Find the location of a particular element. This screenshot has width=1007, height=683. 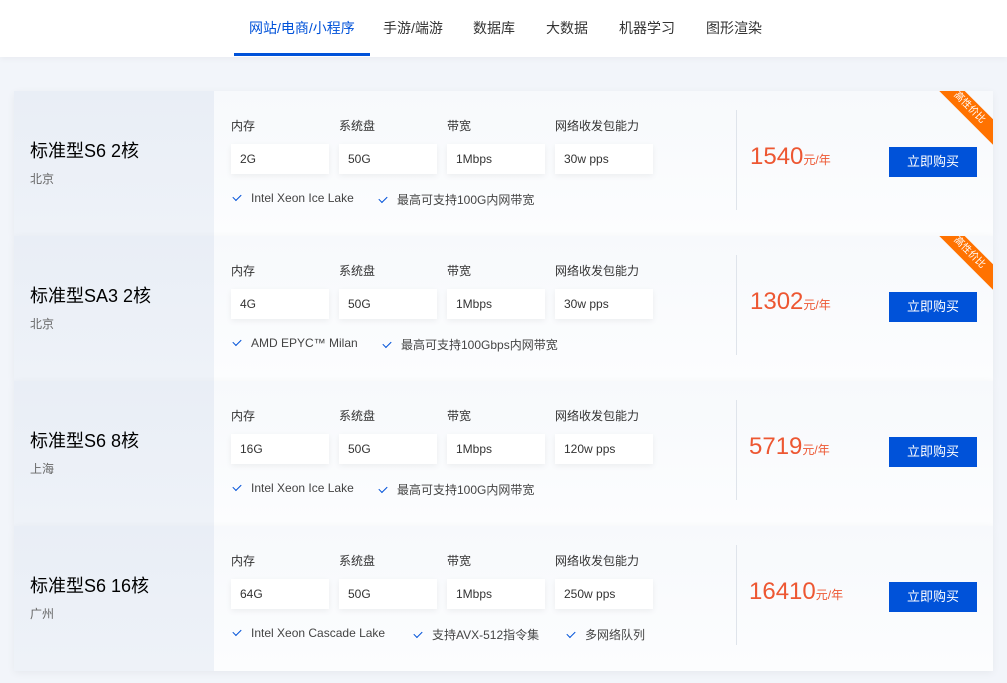

product-summary: 标准型S6 2核 北京 is located at coordinates (114, 163).